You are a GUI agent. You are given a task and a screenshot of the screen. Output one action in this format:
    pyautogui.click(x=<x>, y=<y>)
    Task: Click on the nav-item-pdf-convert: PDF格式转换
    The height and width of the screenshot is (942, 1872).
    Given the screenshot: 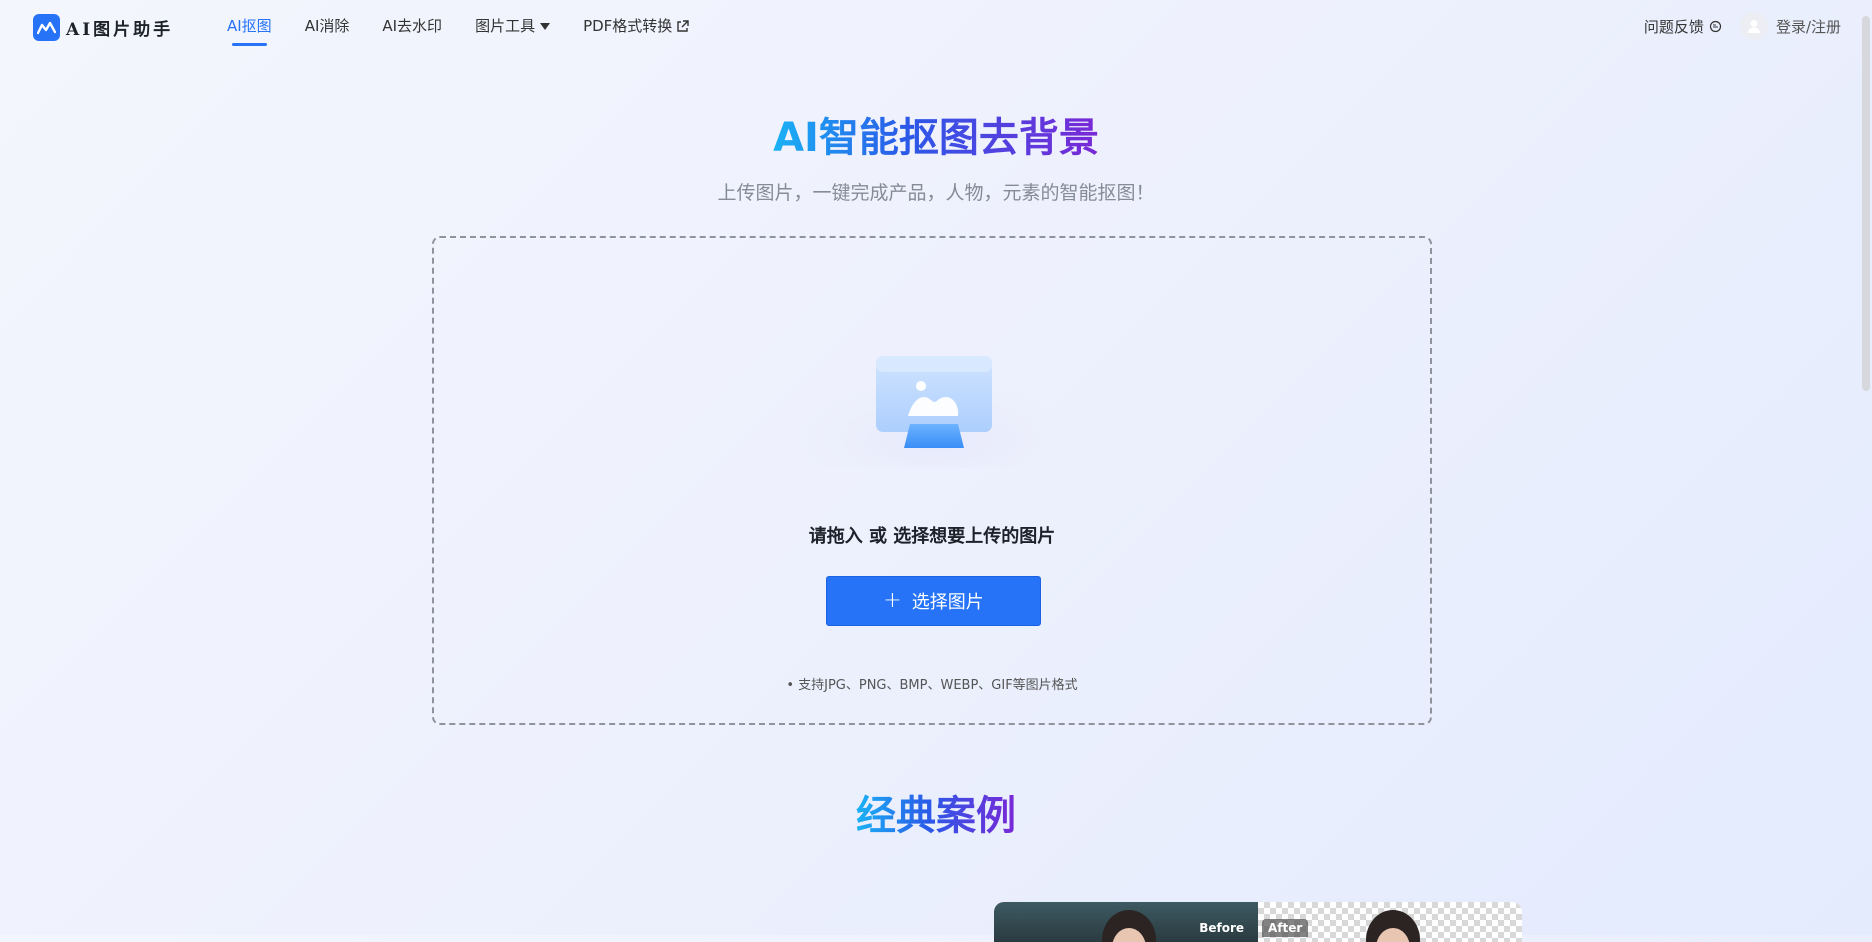 What is the action you would take?
    pyautogui.click(x=636, y=26)
    